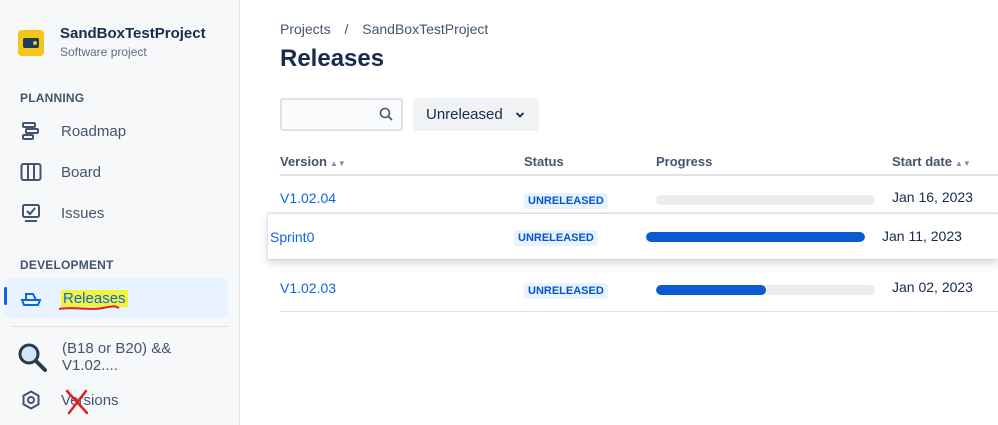 This screenshot has width=998, height=425. Describe the element at coordinates (81, 172) in the screenshot. I see `sidebar-item-label: Board` at that location.